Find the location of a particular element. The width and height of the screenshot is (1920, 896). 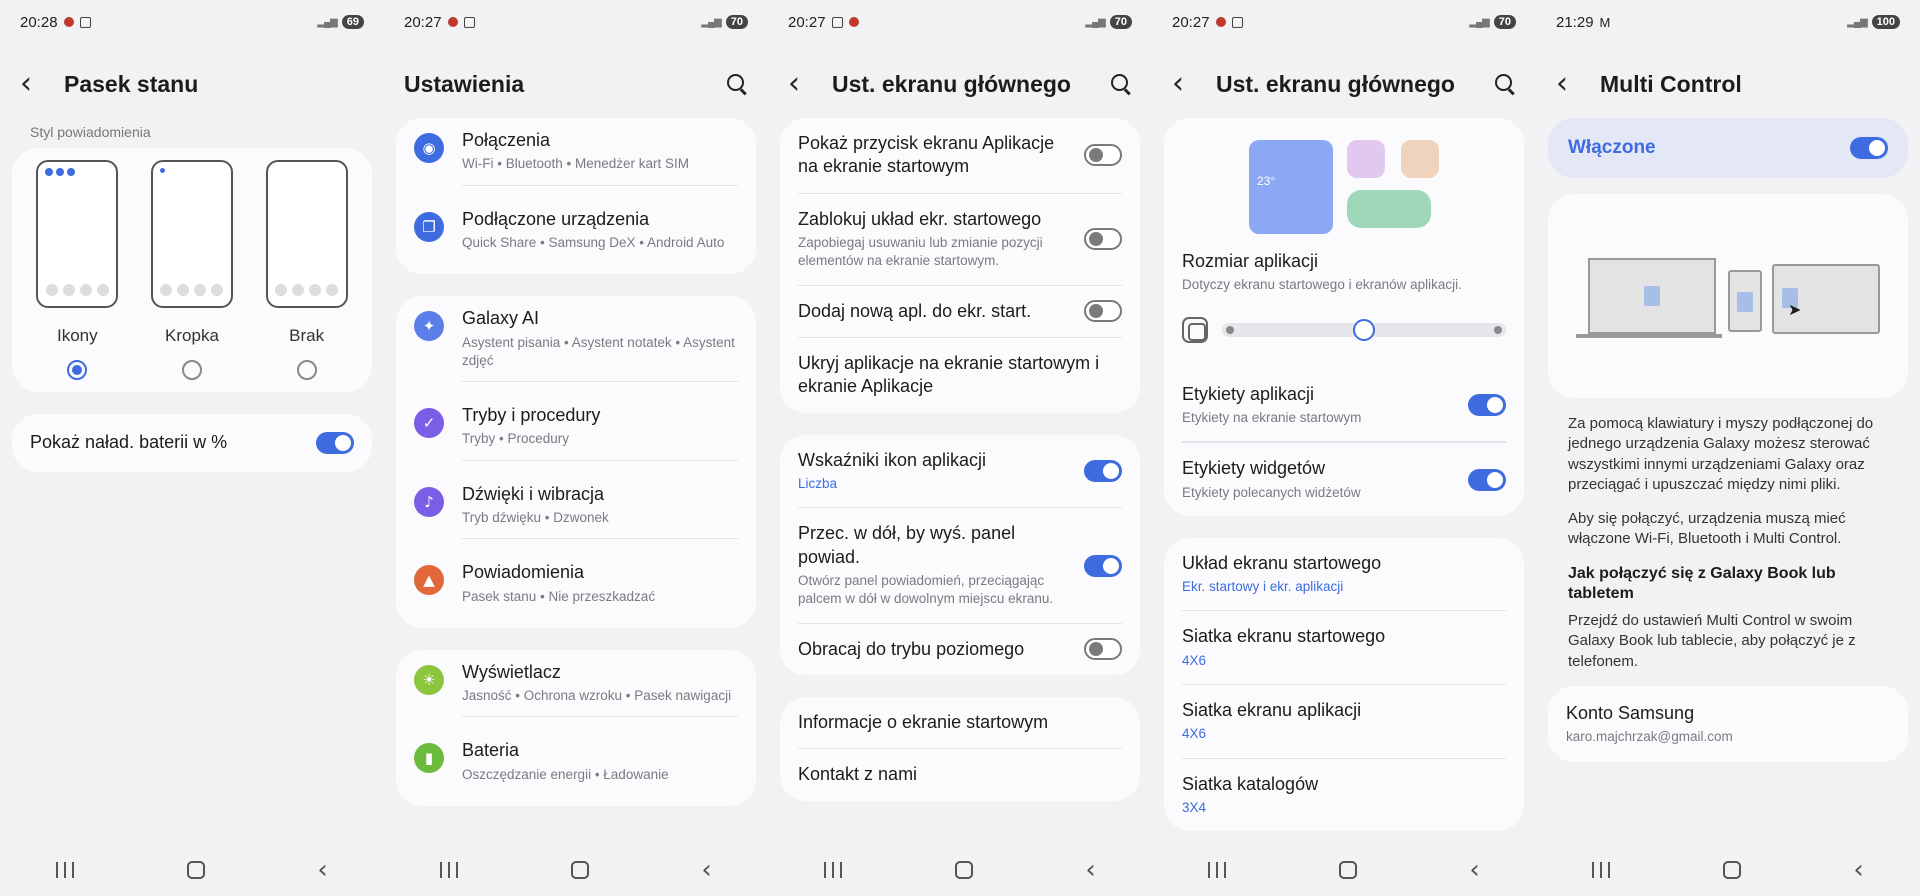

layout-item: Siatka katalogów 3X4 is located at coordinates (1344, 795).